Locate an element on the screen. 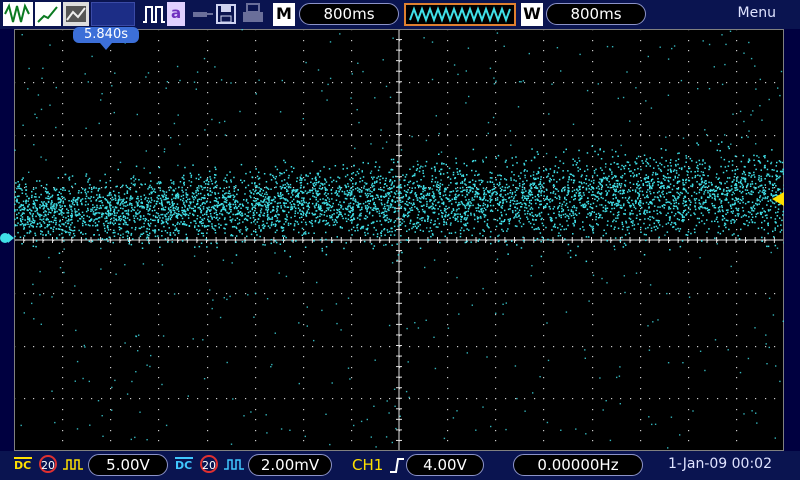 The height and width of the screenshot is (480, 800). ch1-scale-readout: 5.00V is located at coordinates (128, 465).